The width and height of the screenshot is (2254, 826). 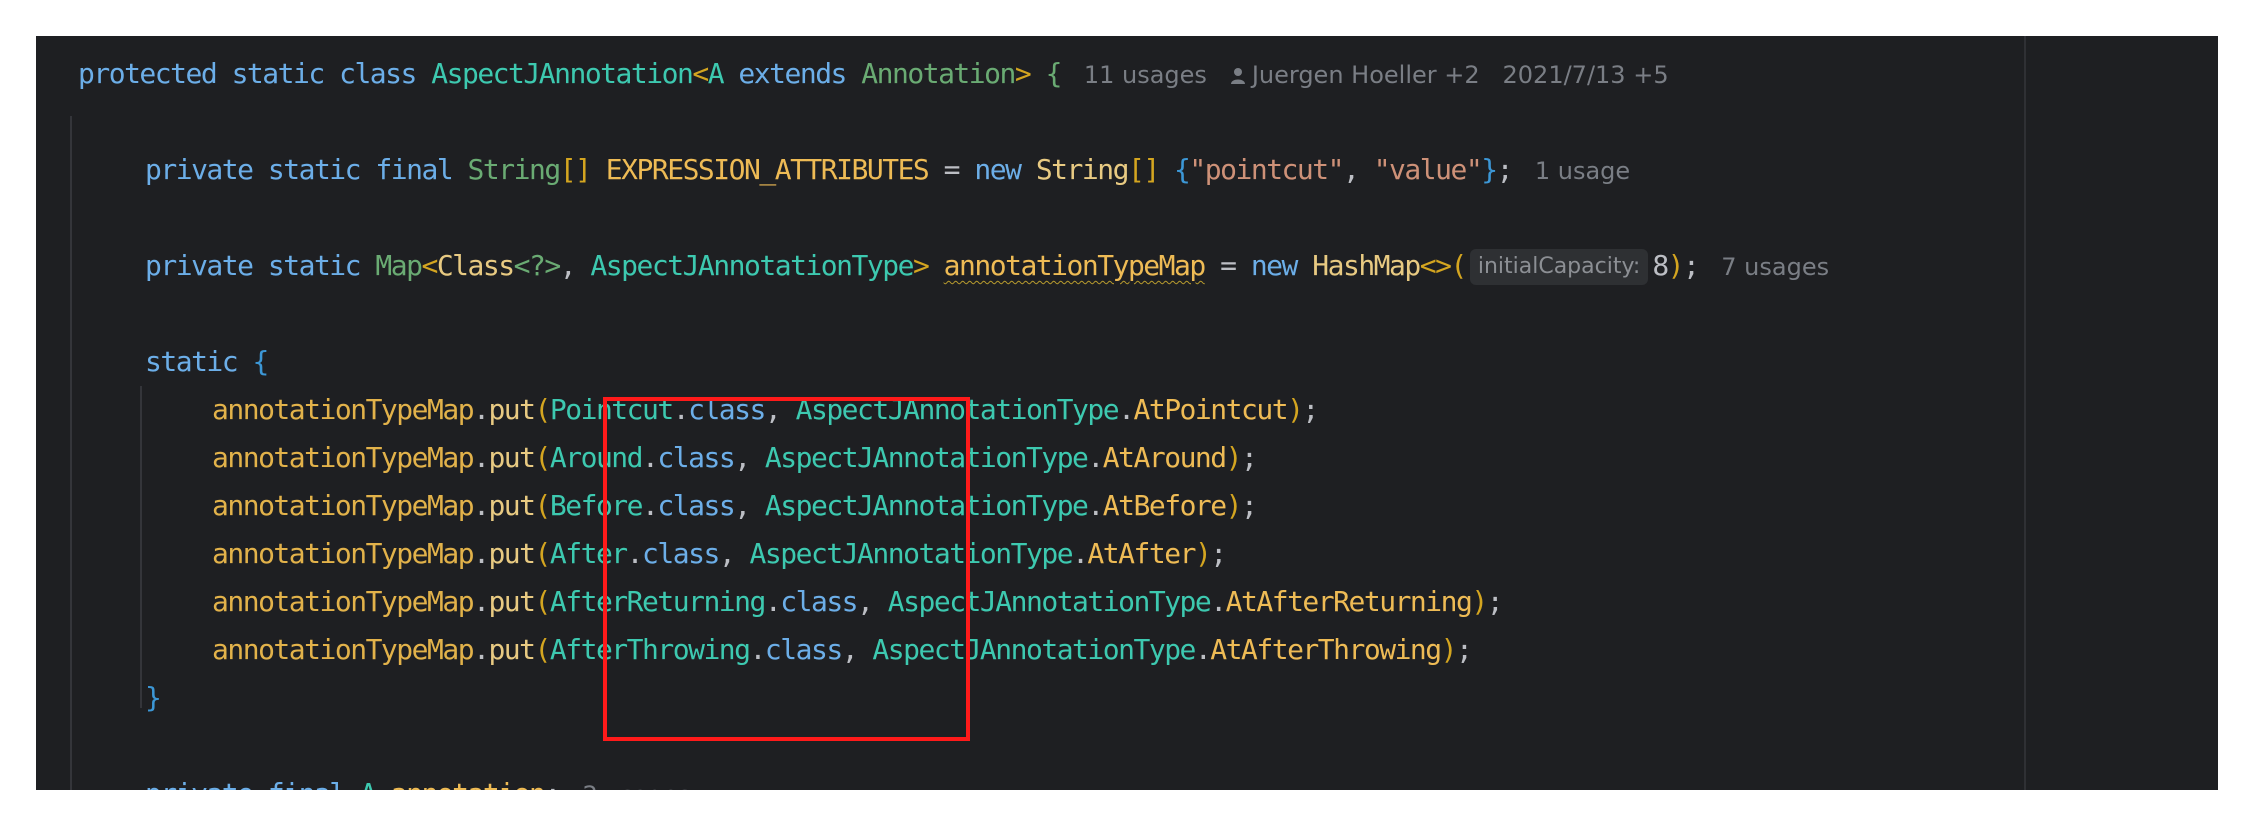 What do you see at coordinates (1775, 267) in the screenshot?
I see `usages-hint: 7 usages` at bounding box center [1775, 267].